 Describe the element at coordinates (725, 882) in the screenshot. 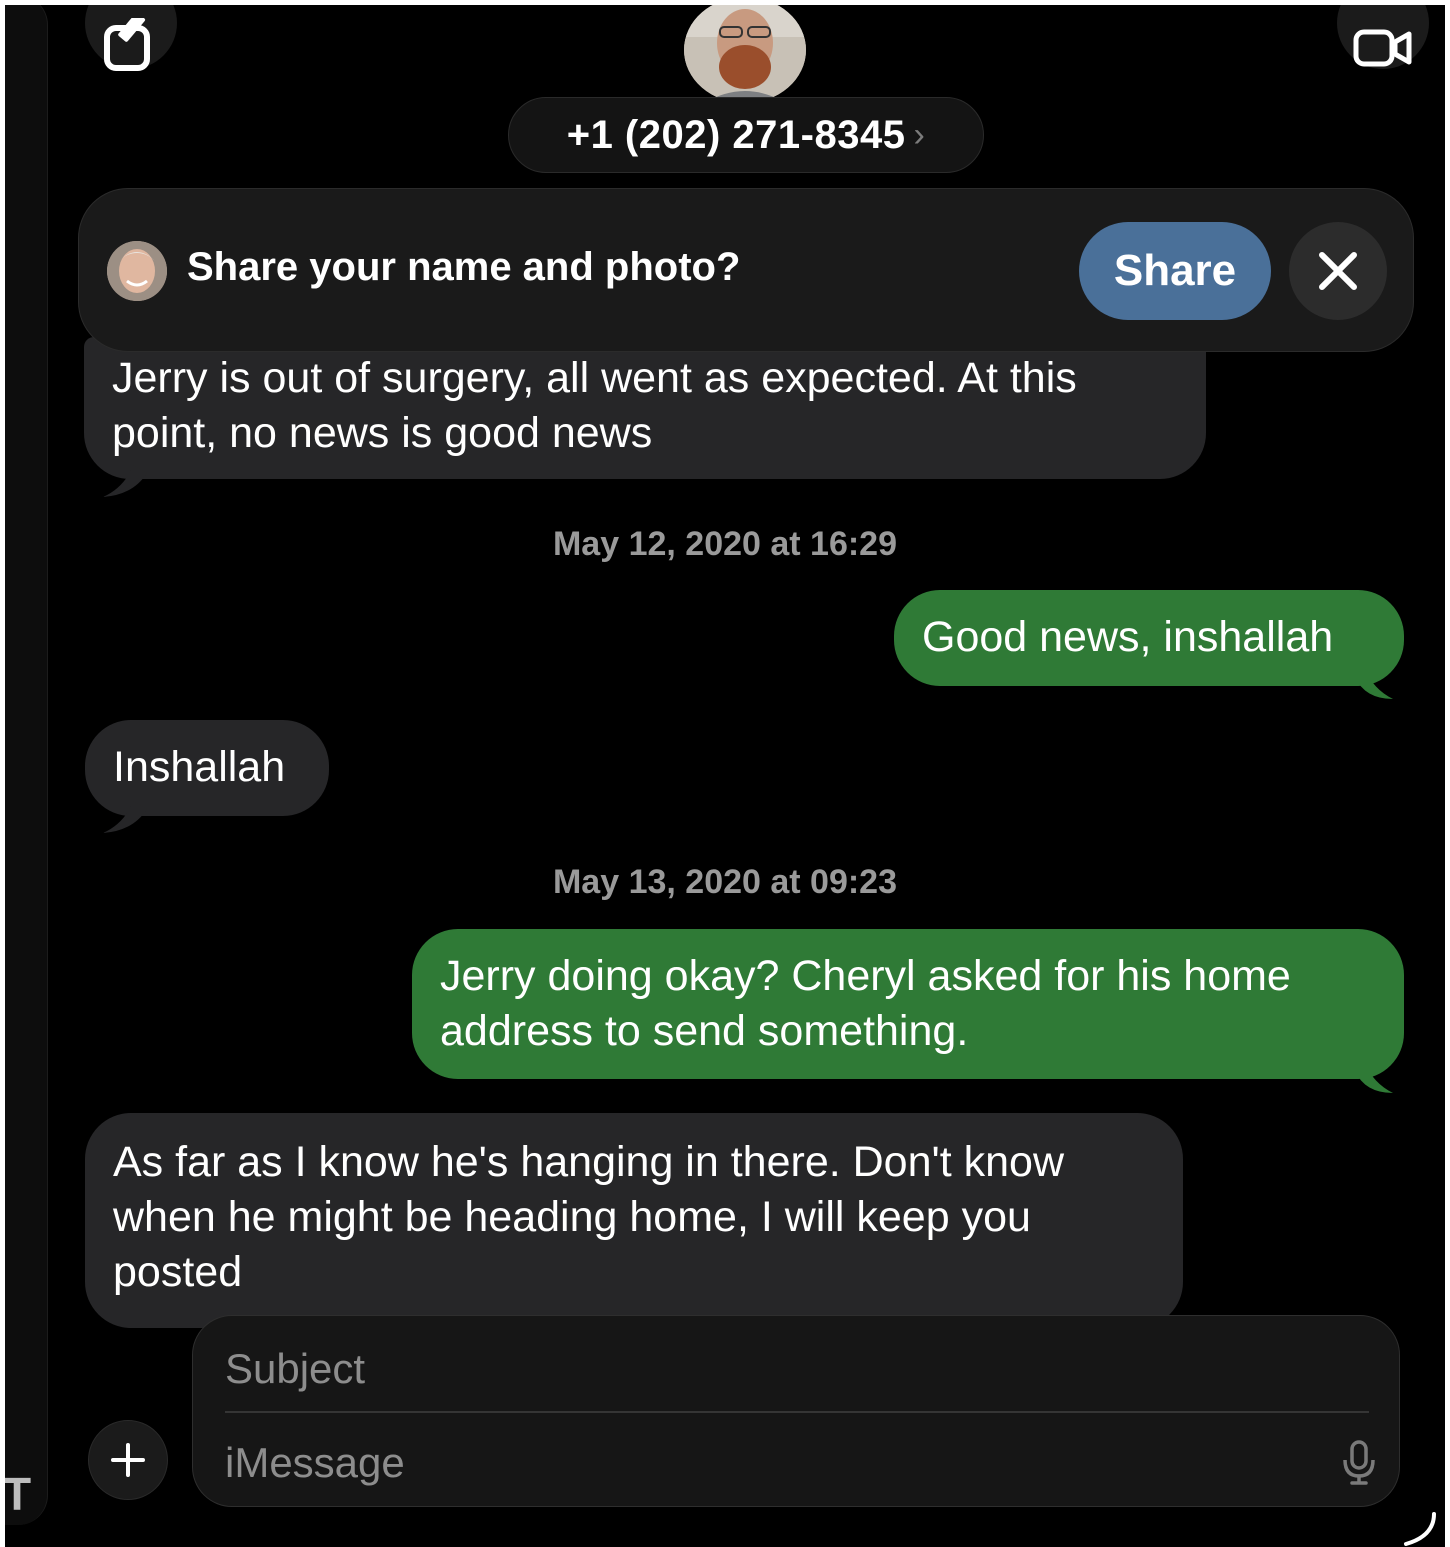

I see `timestamp: May 13, 2020 at 09:23` at that location.